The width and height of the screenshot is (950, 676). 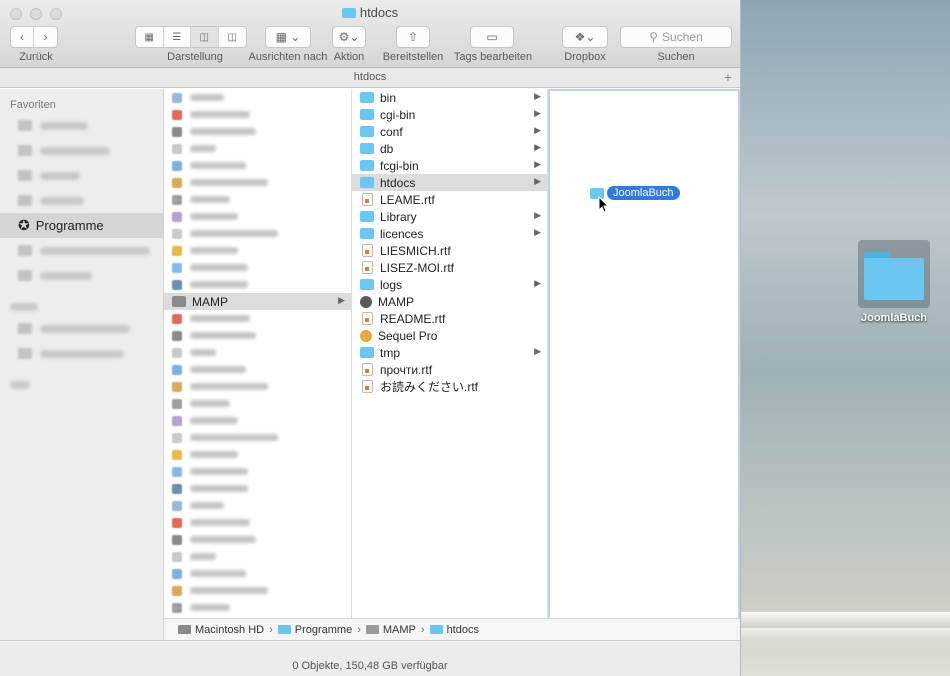 I want to click on list-item-liesmich-rtf: LIESMICH.rtf, so click(x=449, y=250).